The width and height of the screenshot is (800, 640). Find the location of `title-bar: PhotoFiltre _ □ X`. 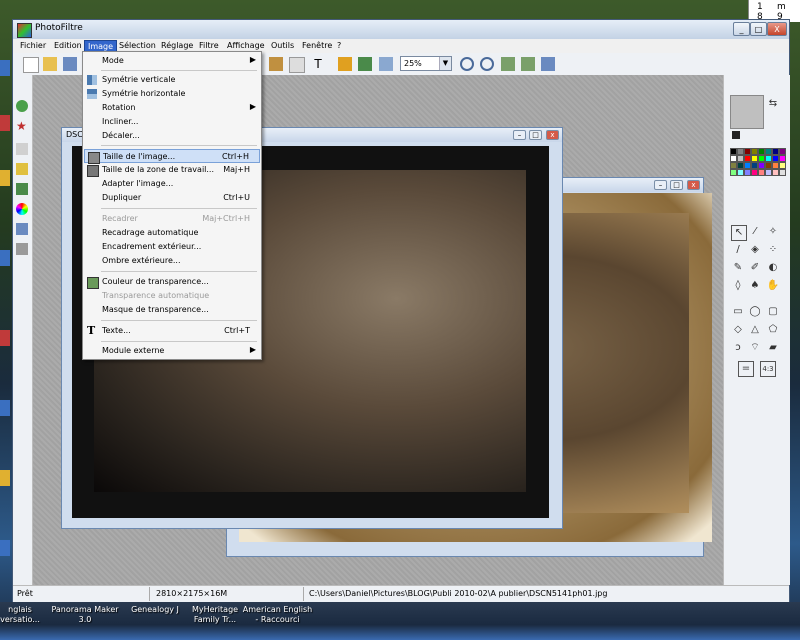

title-bar: PhotoFiltre _ □ X is located at coordinates (401, 29).